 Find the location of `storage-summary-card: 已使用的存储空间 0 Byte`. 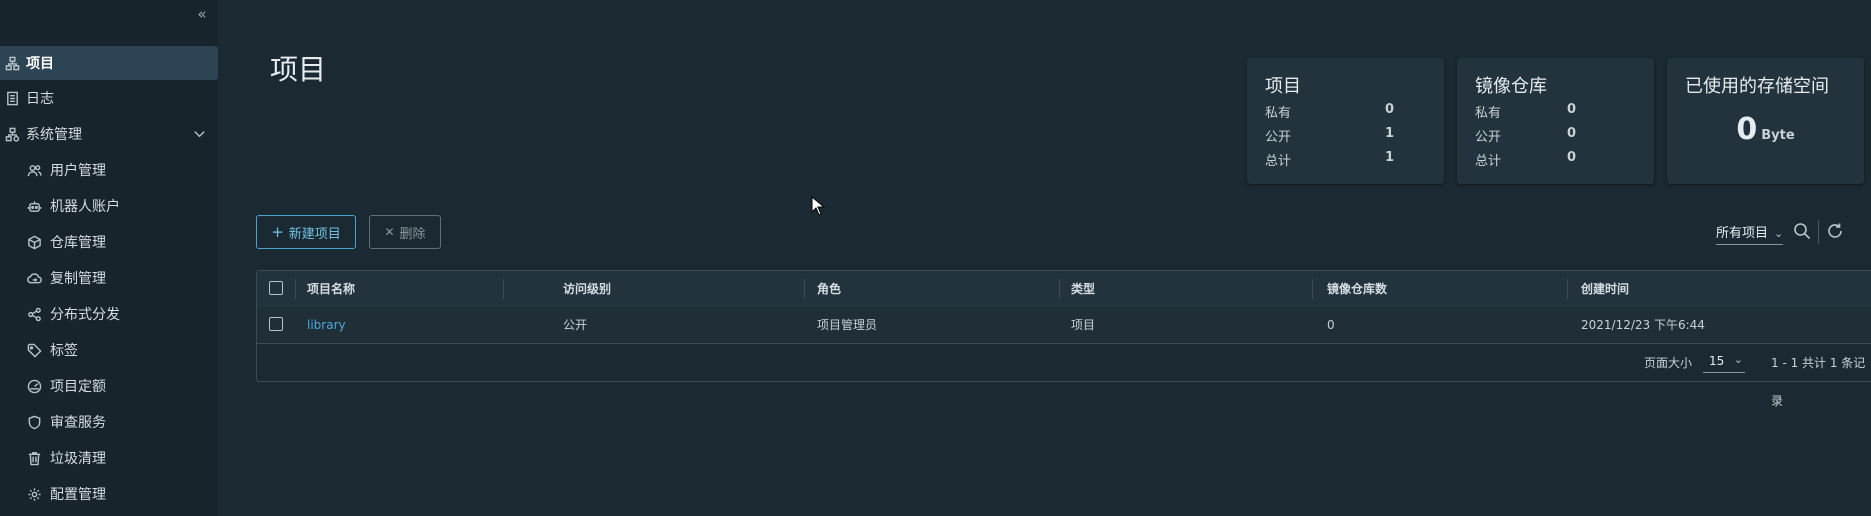

storage-summary-card: 已使用的存储空间 0 Byte is located at coordinates (1765, 121).